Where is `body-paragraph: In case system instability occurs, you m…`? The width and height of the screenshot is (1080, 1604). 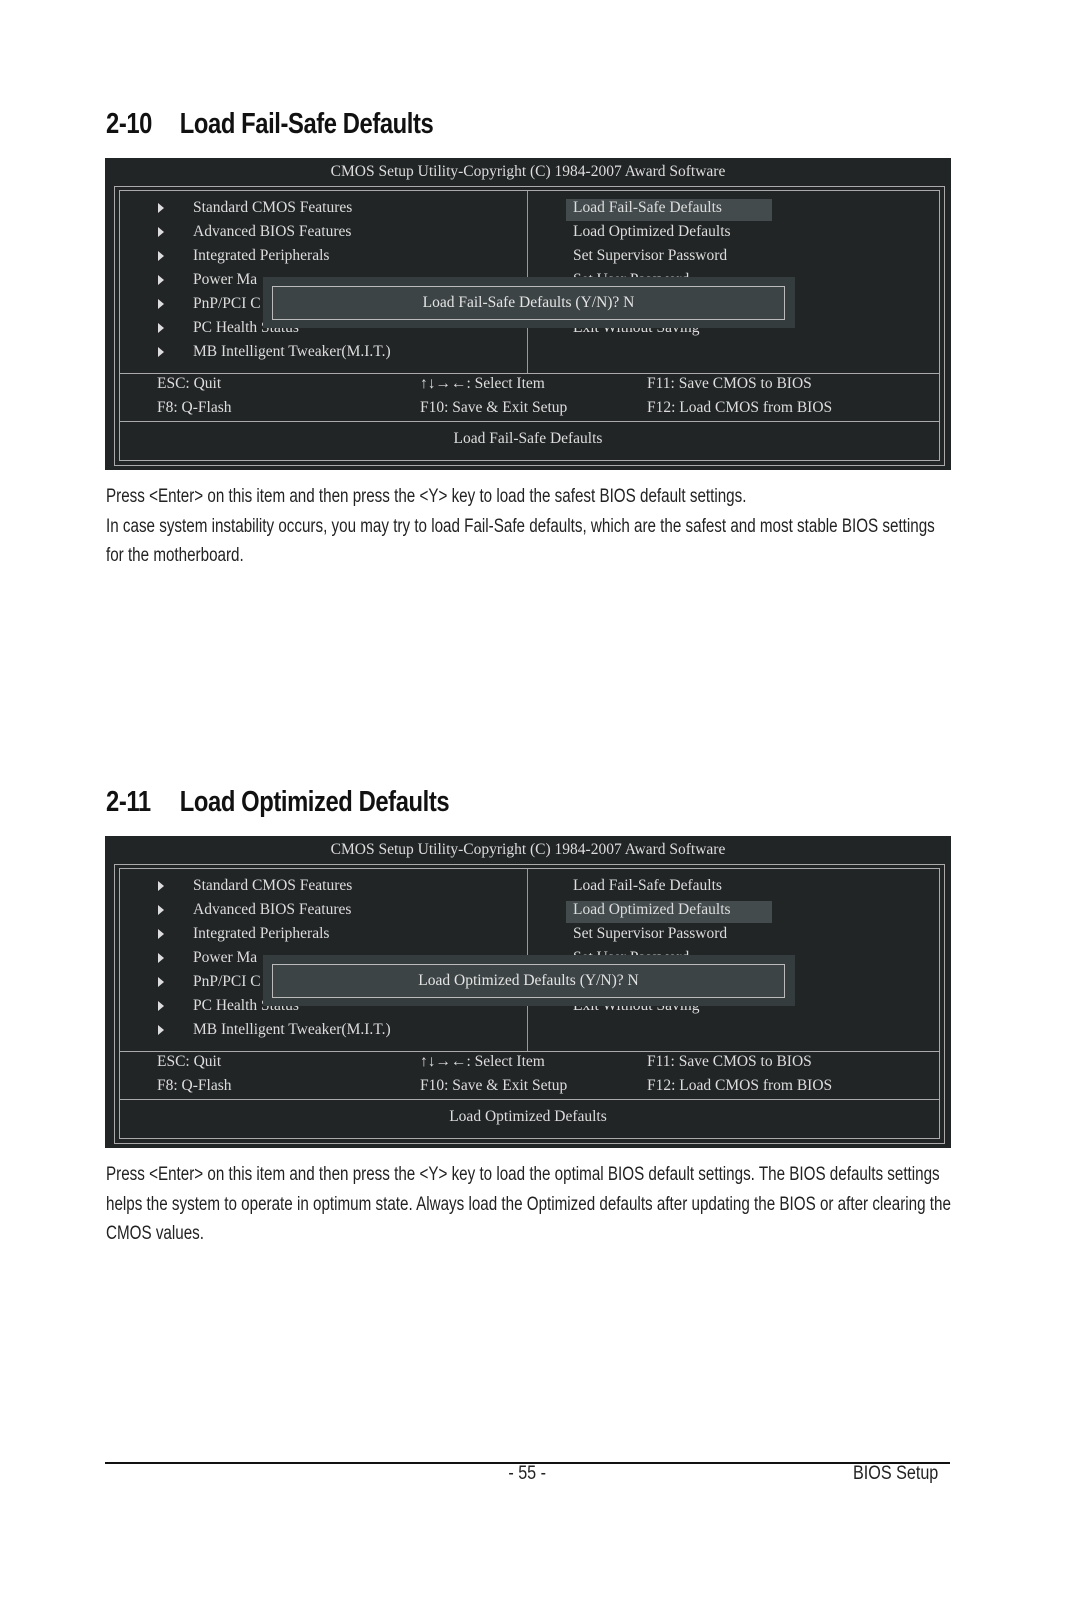
body-paragraph: In case system instability occurs, you m… is located at coordinates (520, 541).